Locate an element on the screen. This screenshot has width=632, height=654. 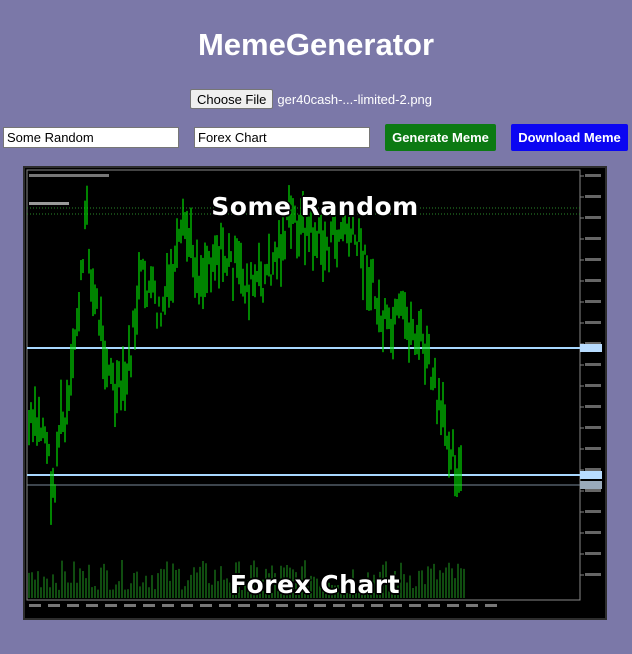
app-title: MemeGenerator is located at coordinates (316, 44).